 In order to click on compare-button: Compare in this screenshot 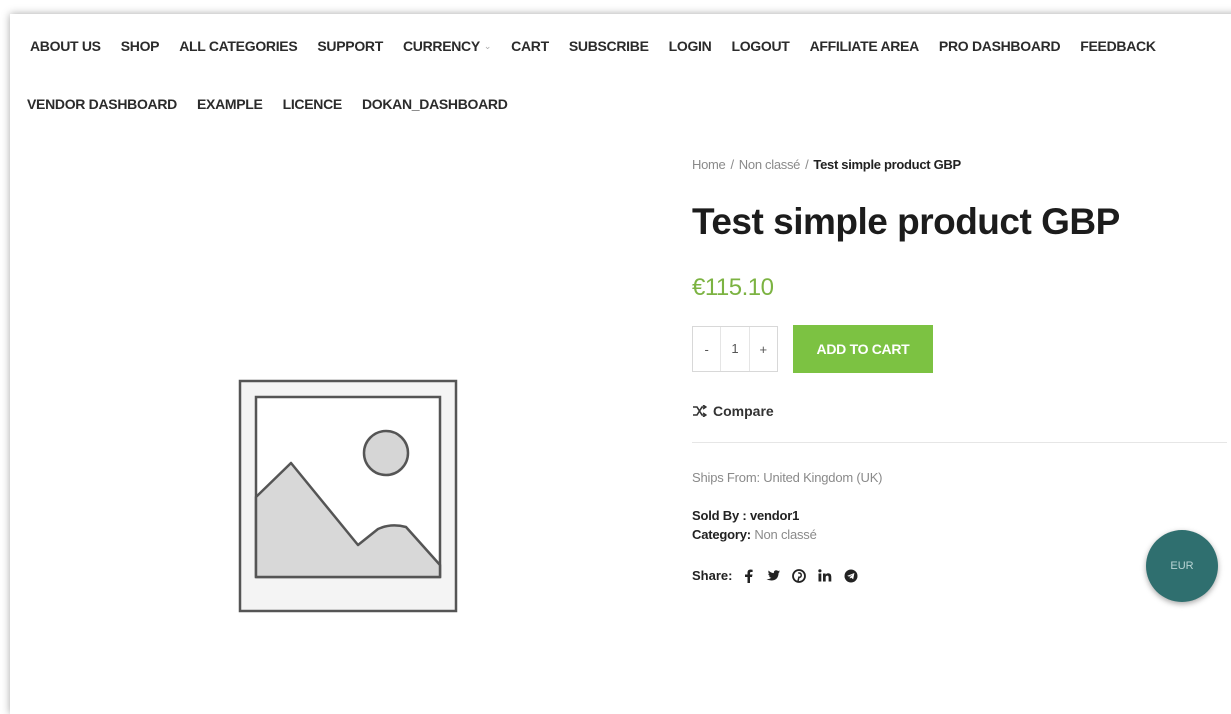, I will do `click(733, 411)`.